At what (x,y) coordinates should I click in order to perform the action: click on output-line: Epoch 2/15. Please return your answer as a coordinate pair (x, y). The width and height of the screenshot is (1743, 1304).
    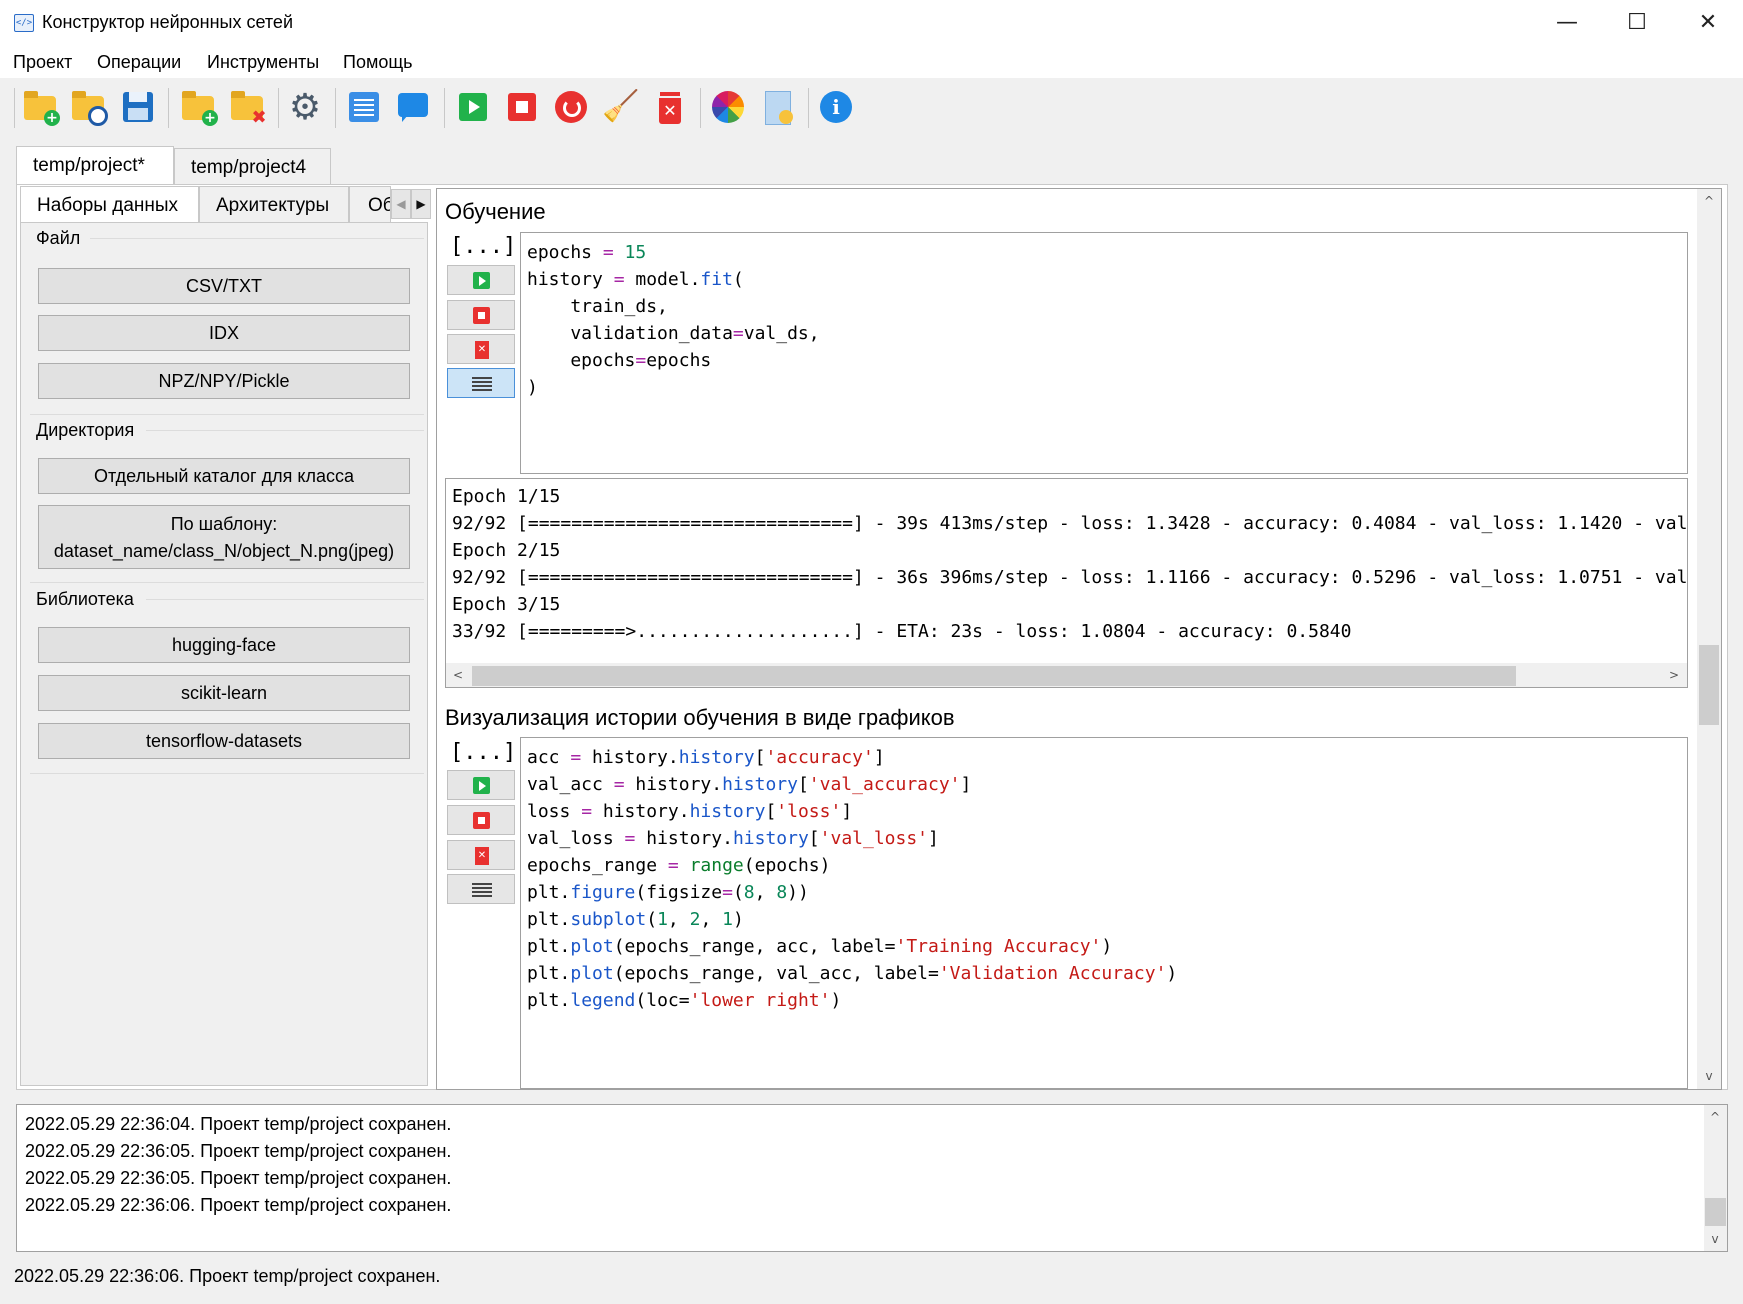
    Looking at the image, I should click on (506, 550).